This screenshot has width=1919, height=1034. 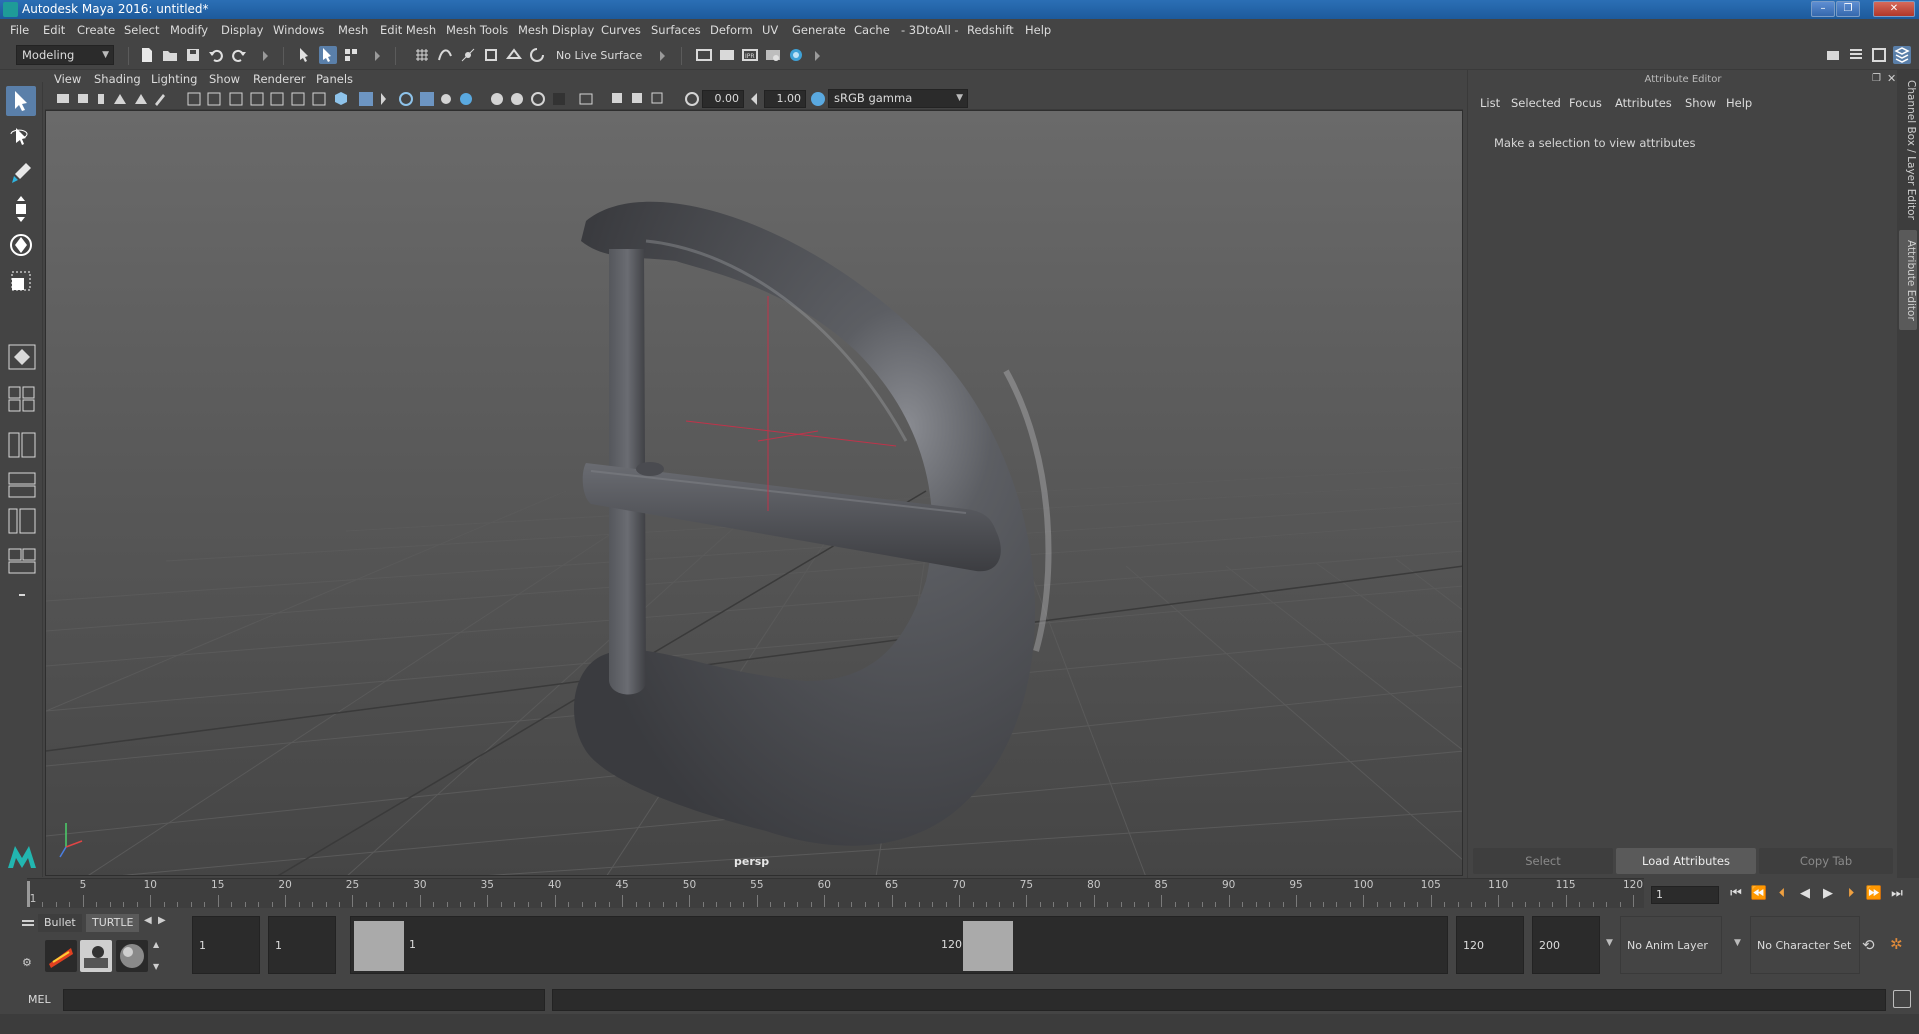 I want to click on render-view-icon, so click(x=704, y=55).